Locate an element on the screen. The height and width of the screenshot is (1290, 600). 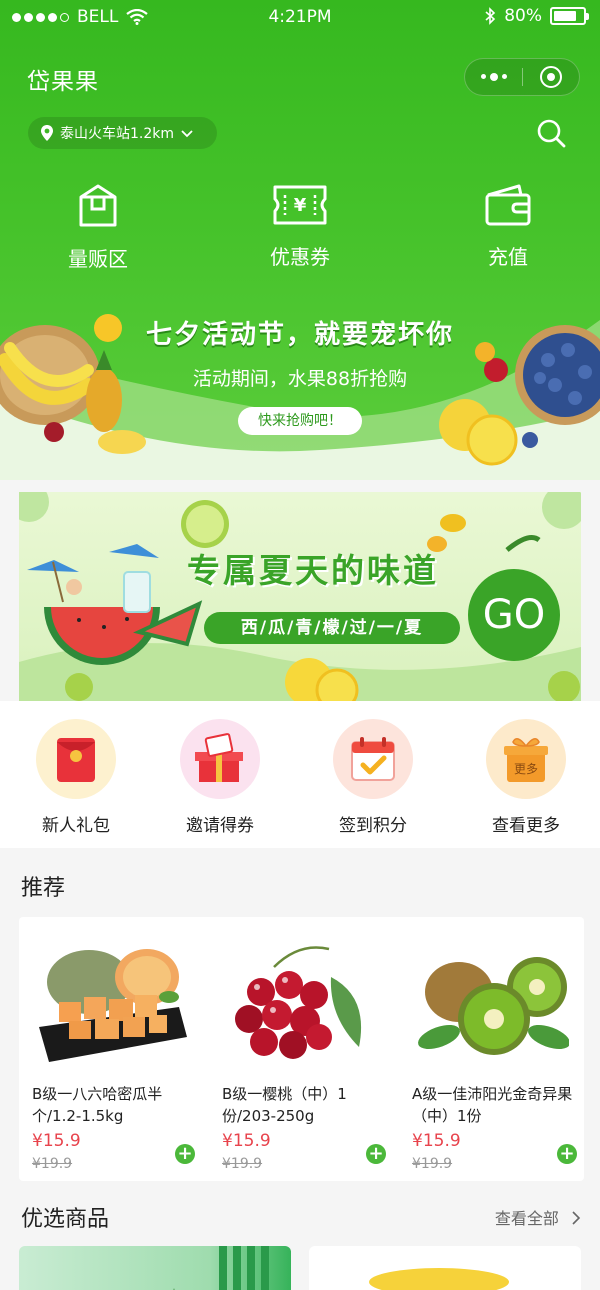
summer-title: 专属夏天的味道 is located at coordinates (313, 570).